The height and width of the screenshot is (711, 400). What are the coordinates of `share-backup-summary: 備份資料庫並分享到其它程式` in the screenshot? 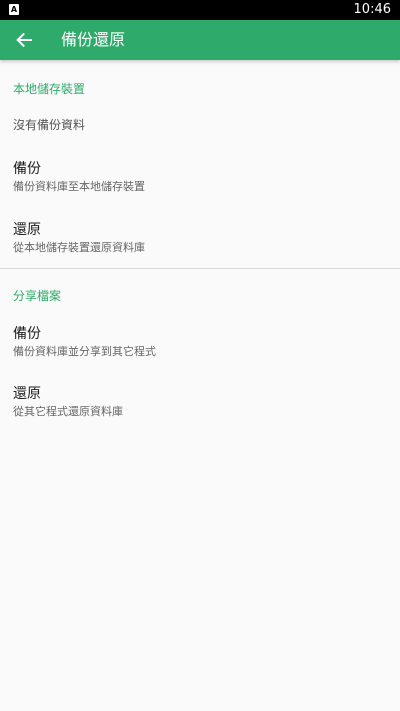 It's located at (84, 351).